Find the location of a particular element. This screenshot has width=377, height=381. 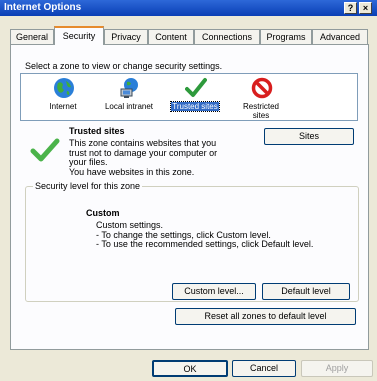

zone-label-local-intranet: Local intranet is located at coordinates (129, 106).